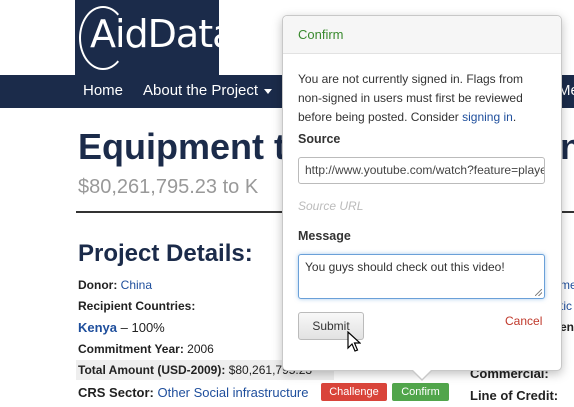  I want to click on commitment-row: Commitment Year: 2006, so click(146, 349).